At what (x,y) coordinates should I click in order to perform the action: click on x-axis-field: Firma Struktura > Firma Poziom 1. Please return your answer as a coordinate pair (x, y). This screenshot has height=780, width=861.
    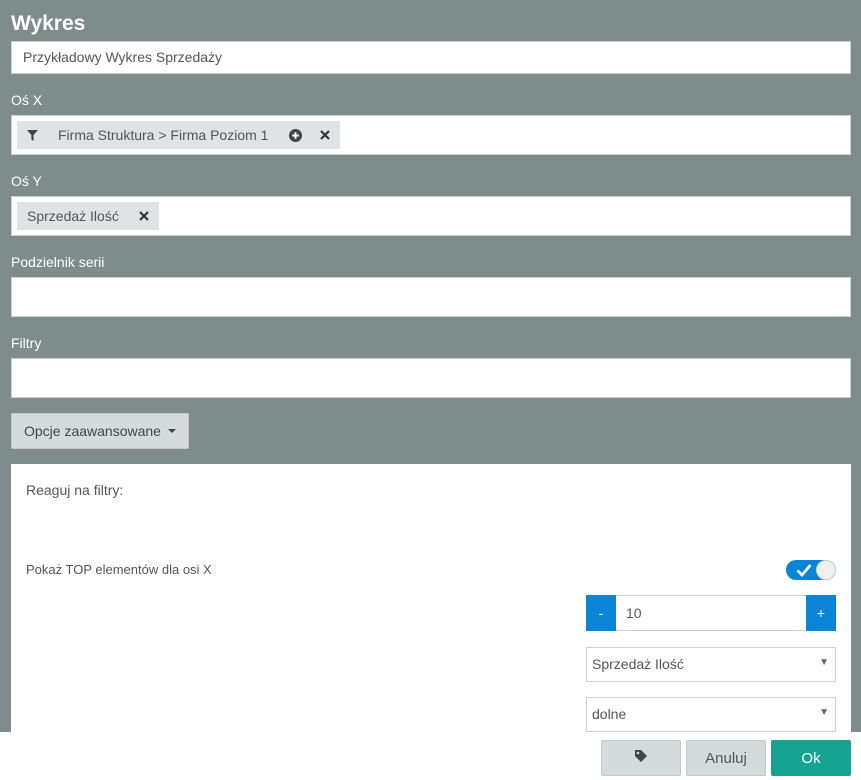
    Looking at the image, I should click on (431, 135).